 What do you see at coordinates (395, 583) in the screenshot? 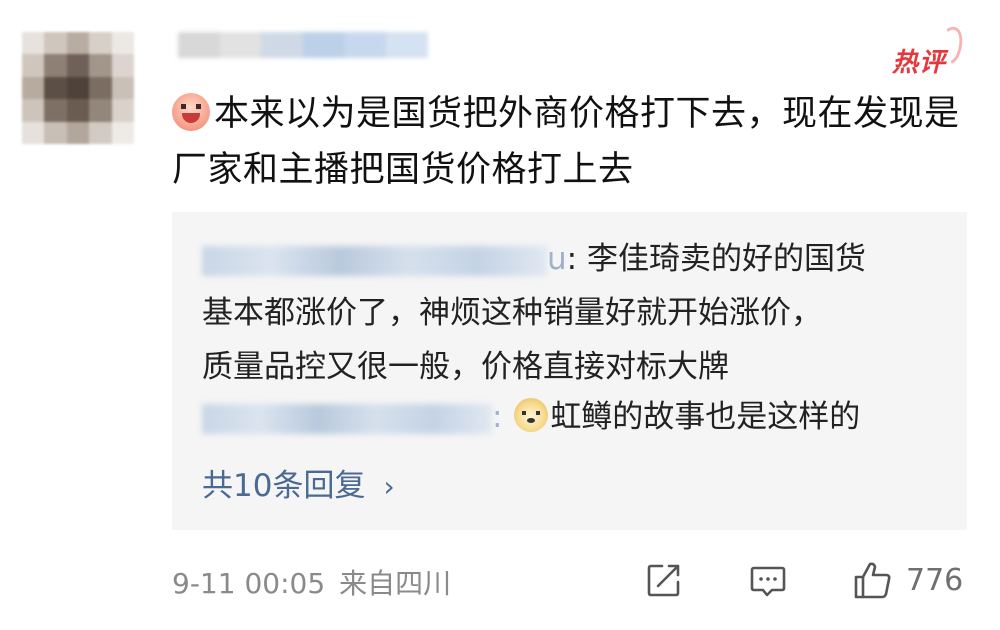
I see `comment-location: 来自四川` at bounding box center [395, 583].